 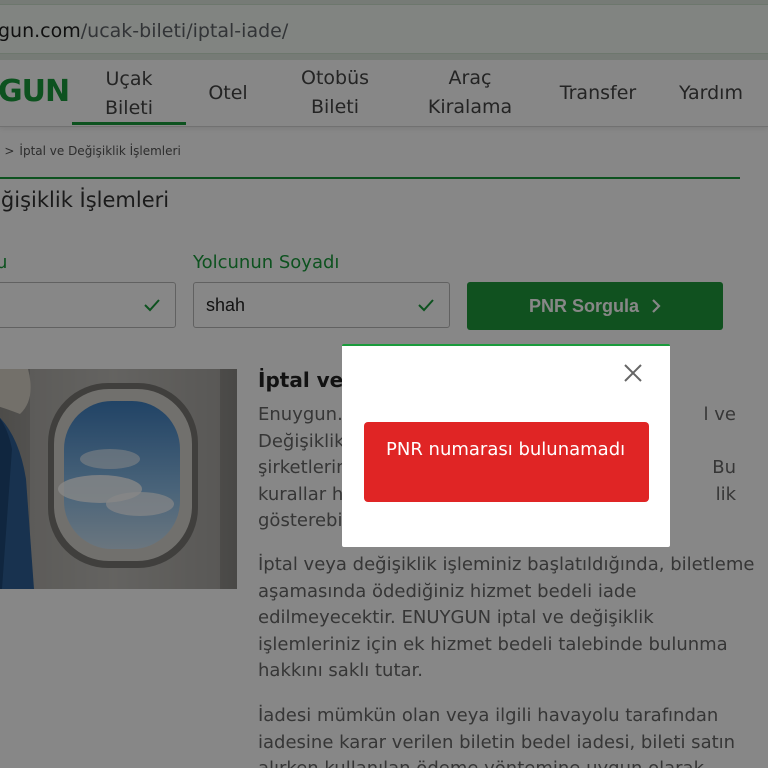 What do you see at coordinates (633, 373) in the screenshot?
I see `close-icon` at bounding box center [633, 373].